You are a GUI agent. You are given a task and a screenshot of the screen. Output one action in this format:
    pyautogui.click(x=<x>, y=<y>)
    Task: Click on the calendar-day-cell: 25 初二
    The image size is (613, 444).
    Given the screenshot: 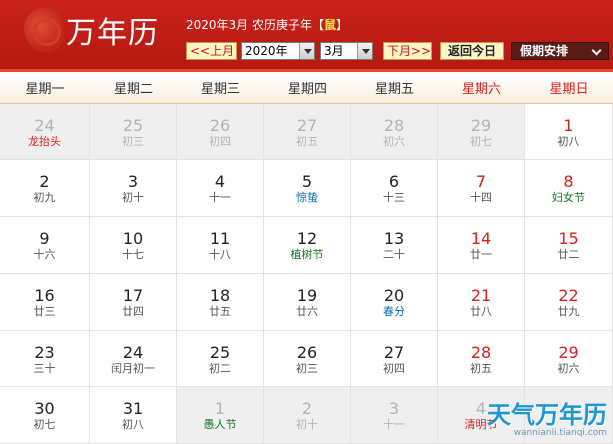 What is the action you would take?
    pyautogui.click(x=220, y=359)
    